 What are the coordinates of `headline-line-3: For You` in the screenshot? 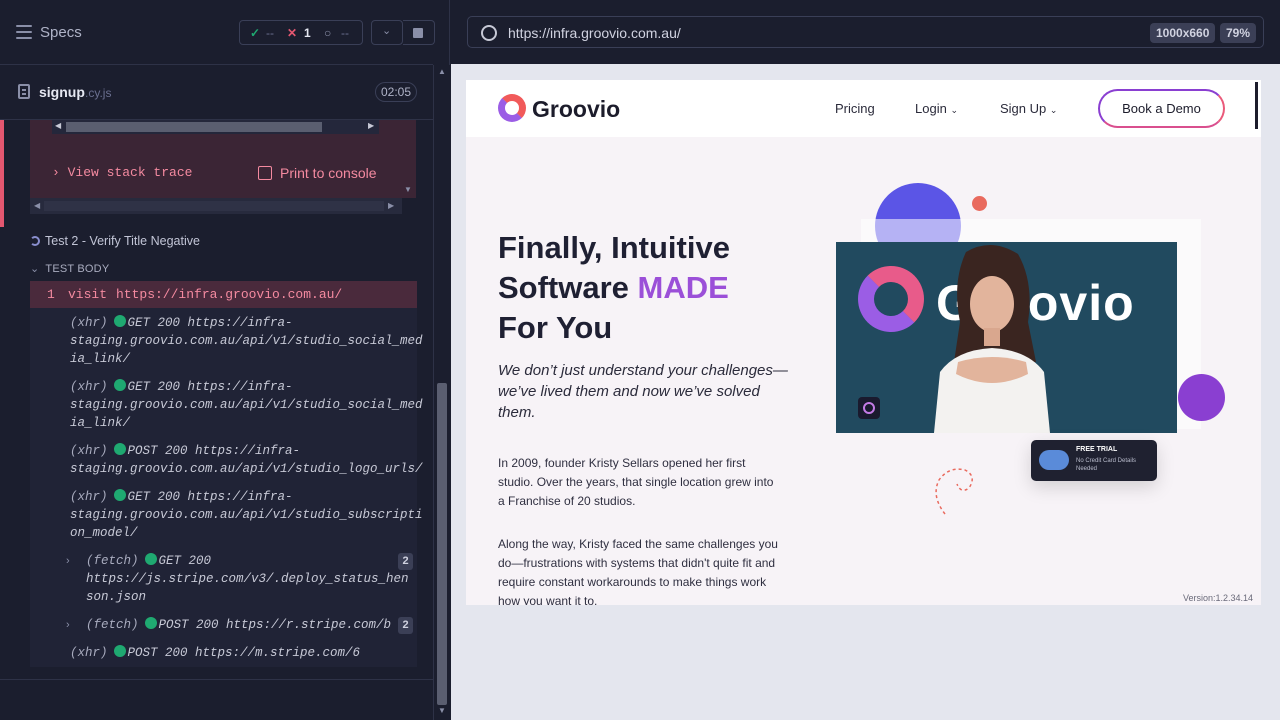 It's located at (555, 327).